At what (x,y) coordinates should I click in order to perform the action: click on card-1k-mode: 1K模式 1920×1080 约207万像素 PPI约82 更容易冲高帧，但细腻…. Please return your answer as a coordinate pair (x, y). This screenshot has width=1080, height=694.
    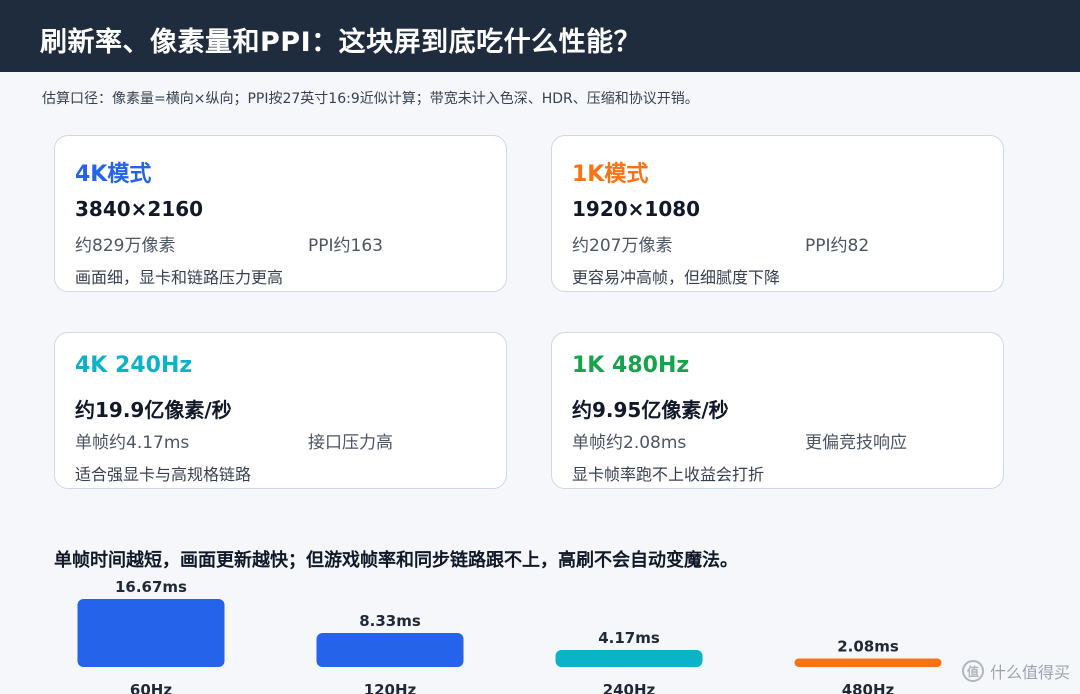
    Looking at the image, I should click on (777, 213).